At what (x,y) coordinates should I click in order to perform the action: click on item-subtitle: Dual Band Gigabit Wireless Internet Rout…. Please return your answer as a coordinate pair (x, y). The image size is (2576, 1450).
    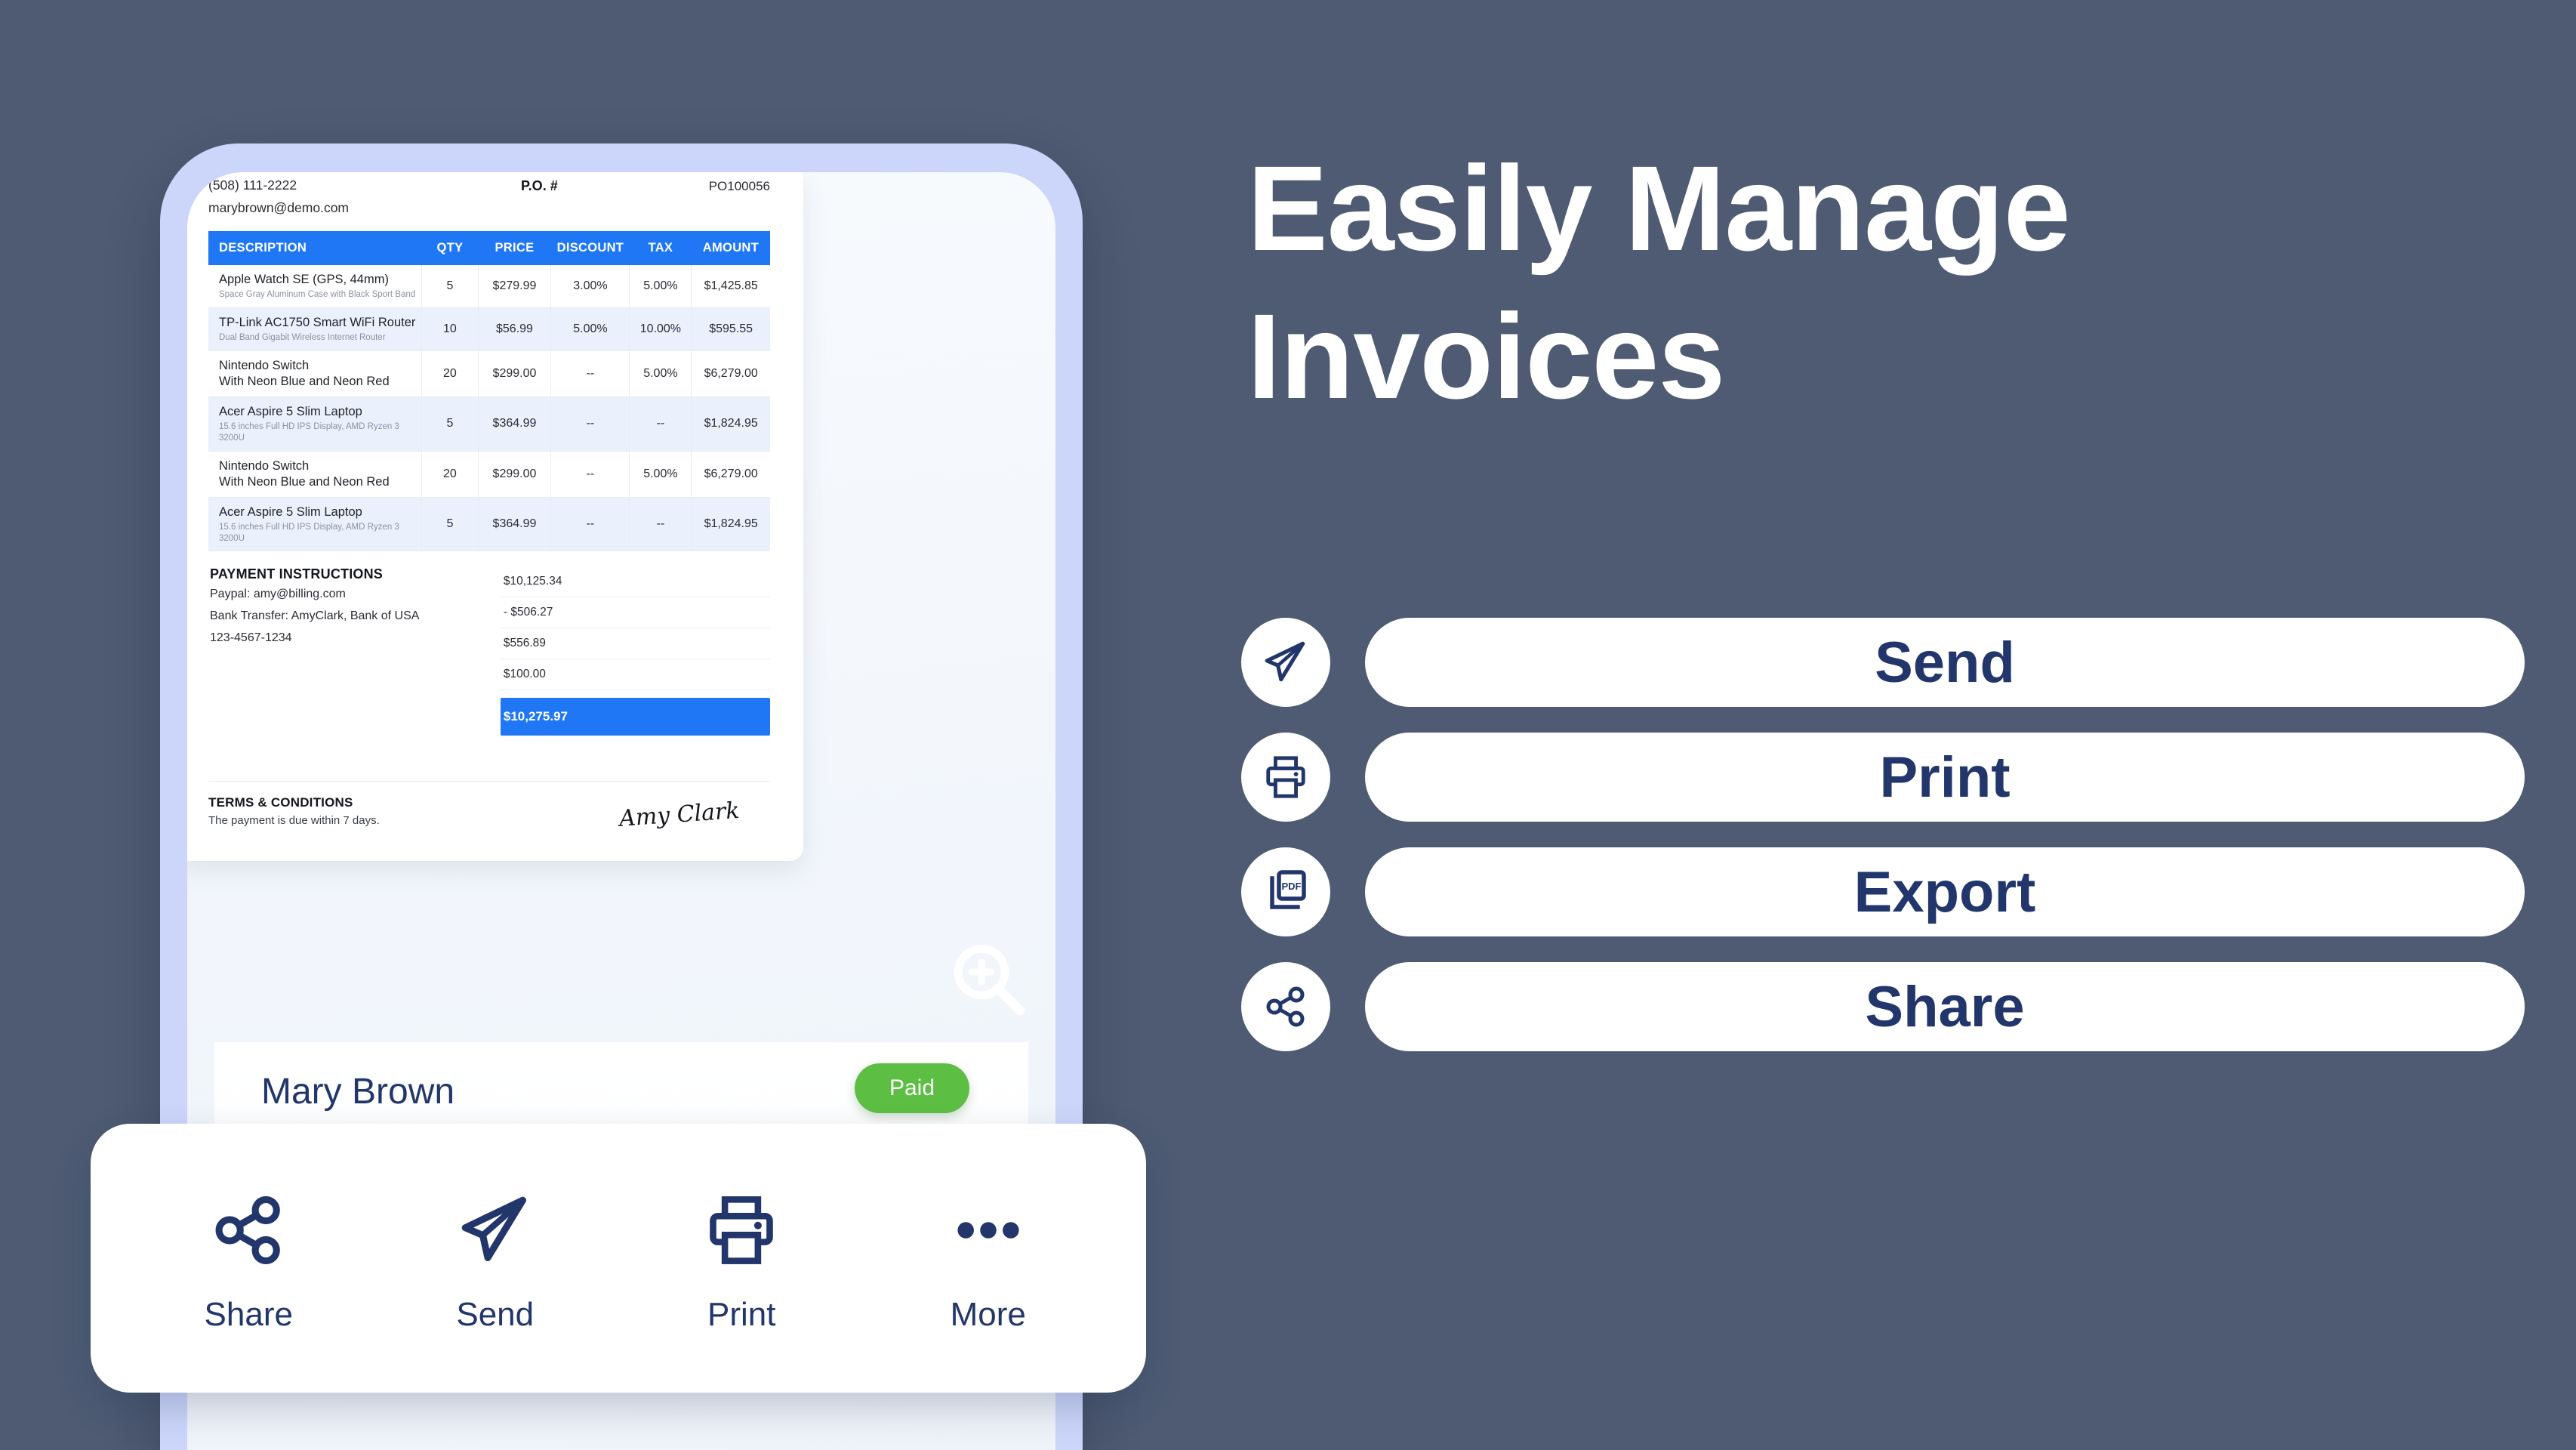
    Looking at the image, I should click on (302, 338).